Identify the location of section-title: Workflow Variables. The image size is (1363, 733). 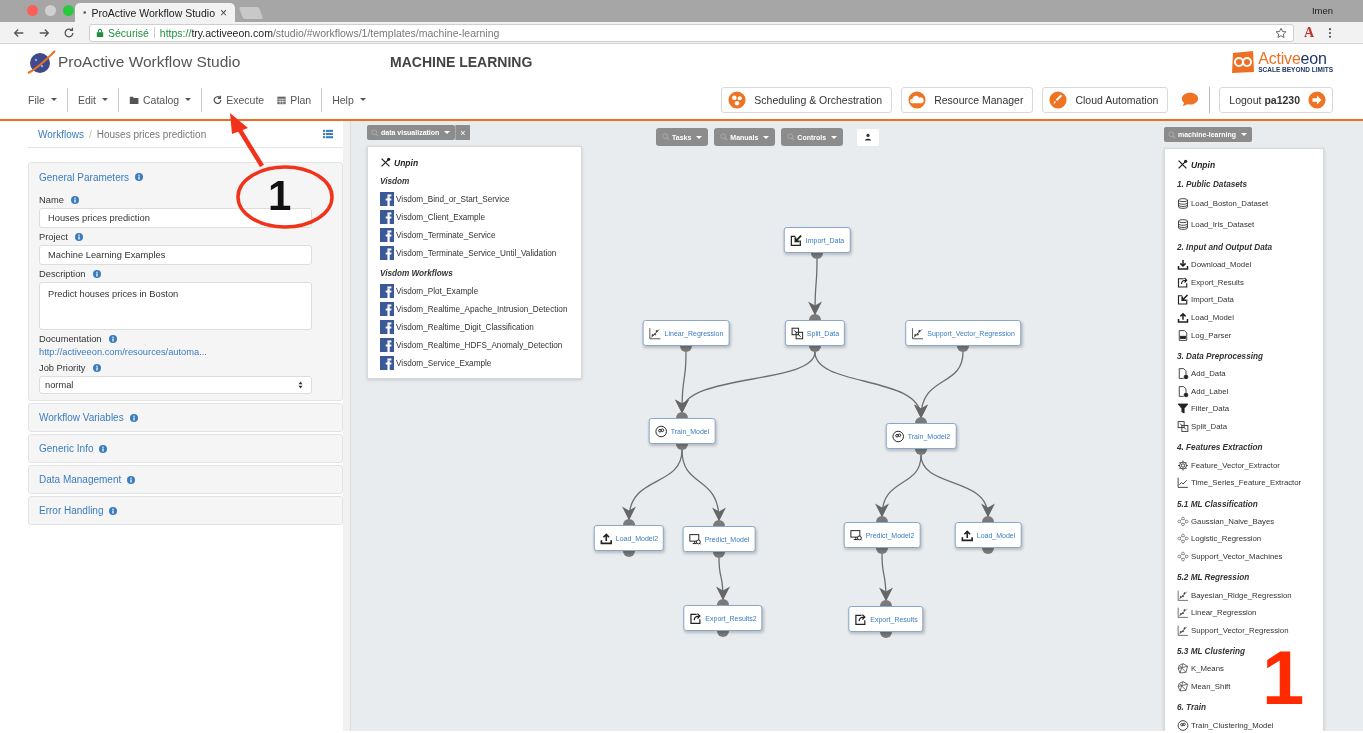
(81, 417).